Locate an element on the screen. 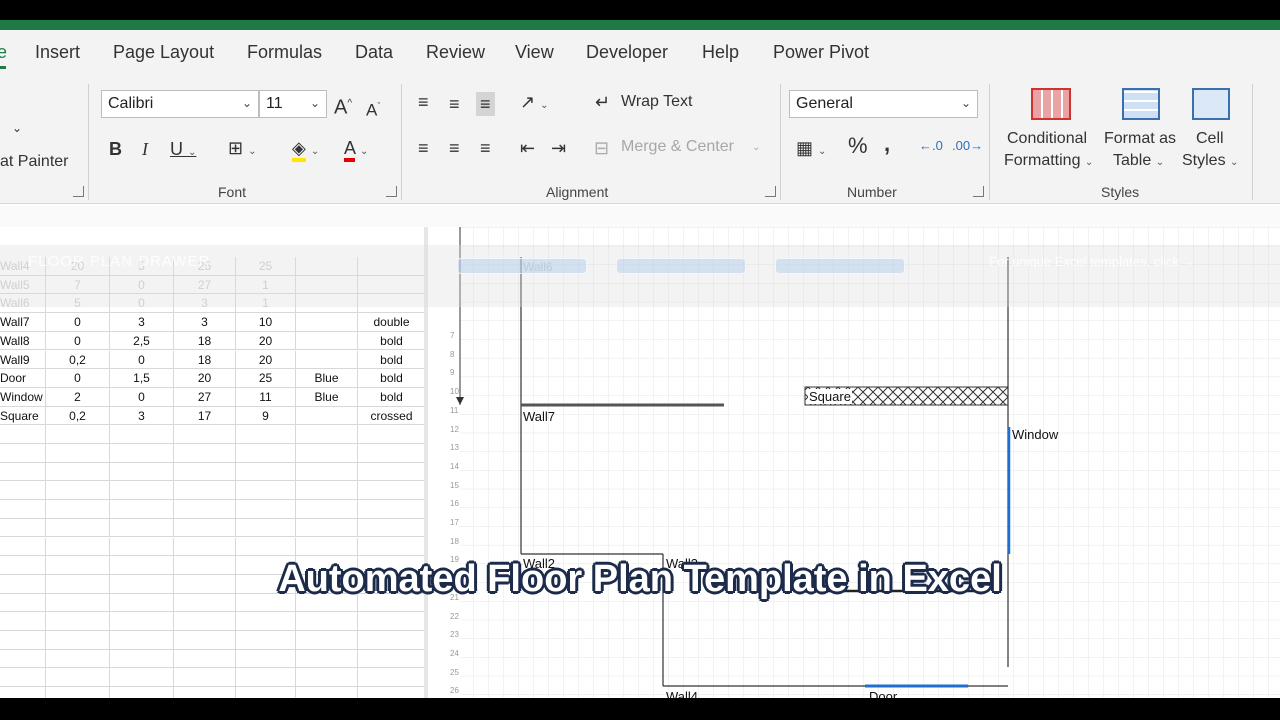 This screenshot has width=1280, height=720. formula-bar is located at coordinates (640, 216).